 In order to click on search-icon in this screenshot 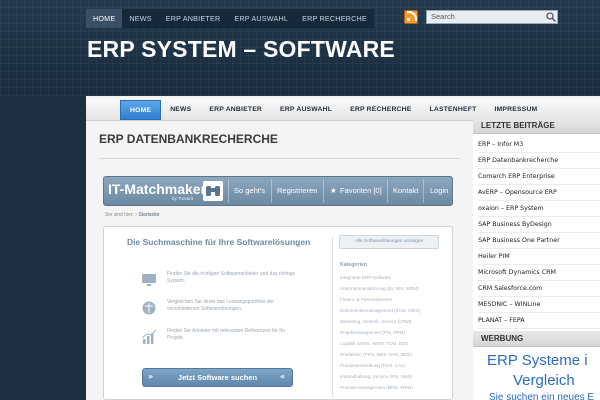, I will do `click(551, 17)`.